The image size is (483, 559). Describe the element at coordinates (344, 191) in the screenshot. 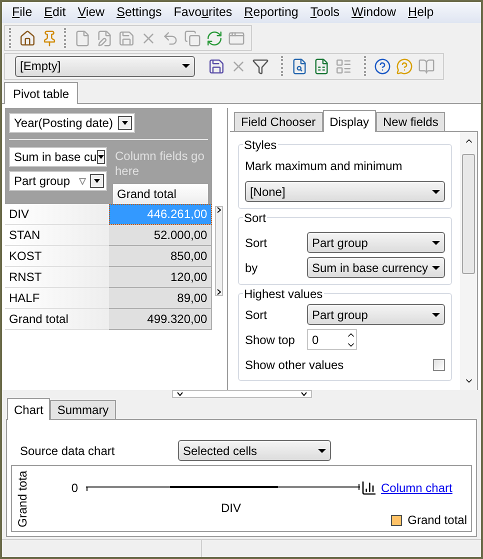

I see `mark-select: [None]` at that location.